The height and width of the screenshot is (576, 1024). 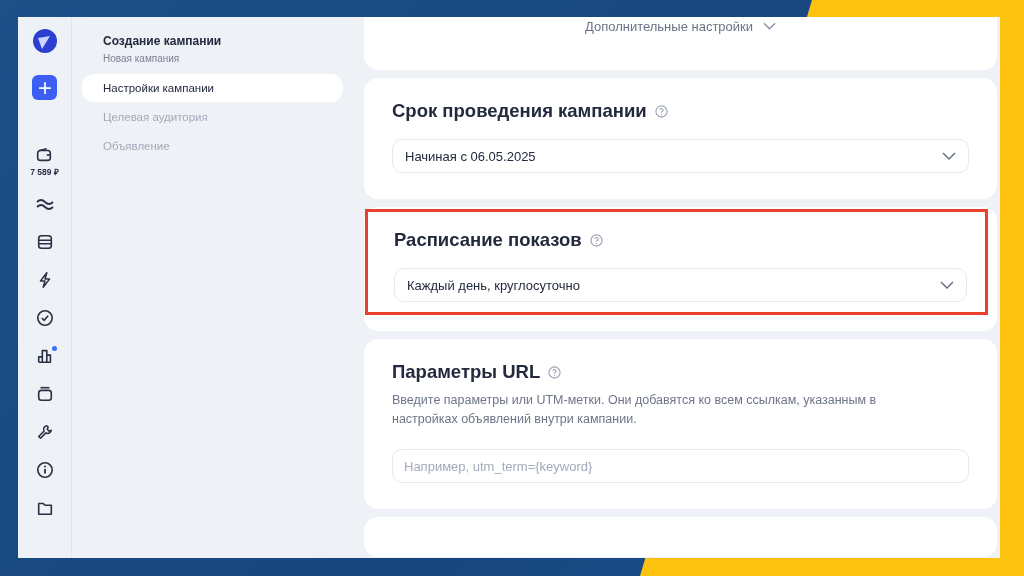 I want to click on section-title: Параметры URL, so click(x=466, y=372).